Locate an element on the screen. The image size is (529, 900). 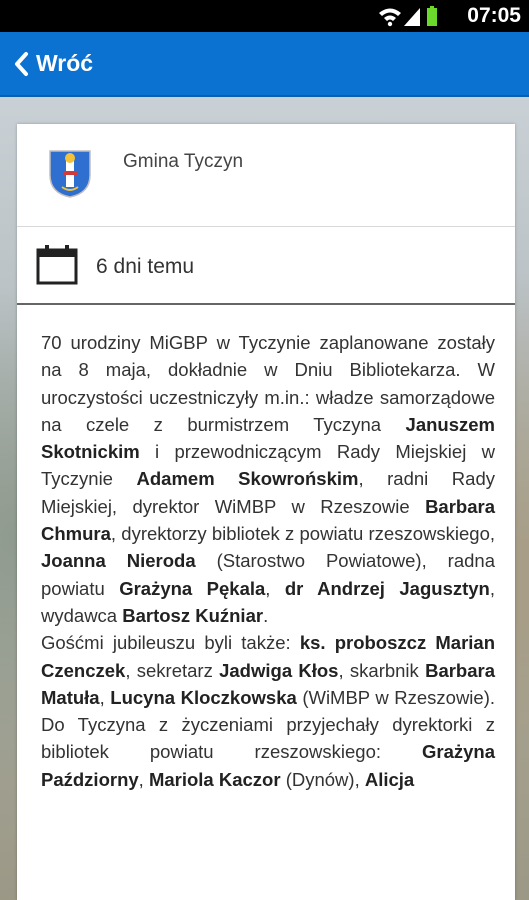
signal-icon is located at coordinates (412, 17).